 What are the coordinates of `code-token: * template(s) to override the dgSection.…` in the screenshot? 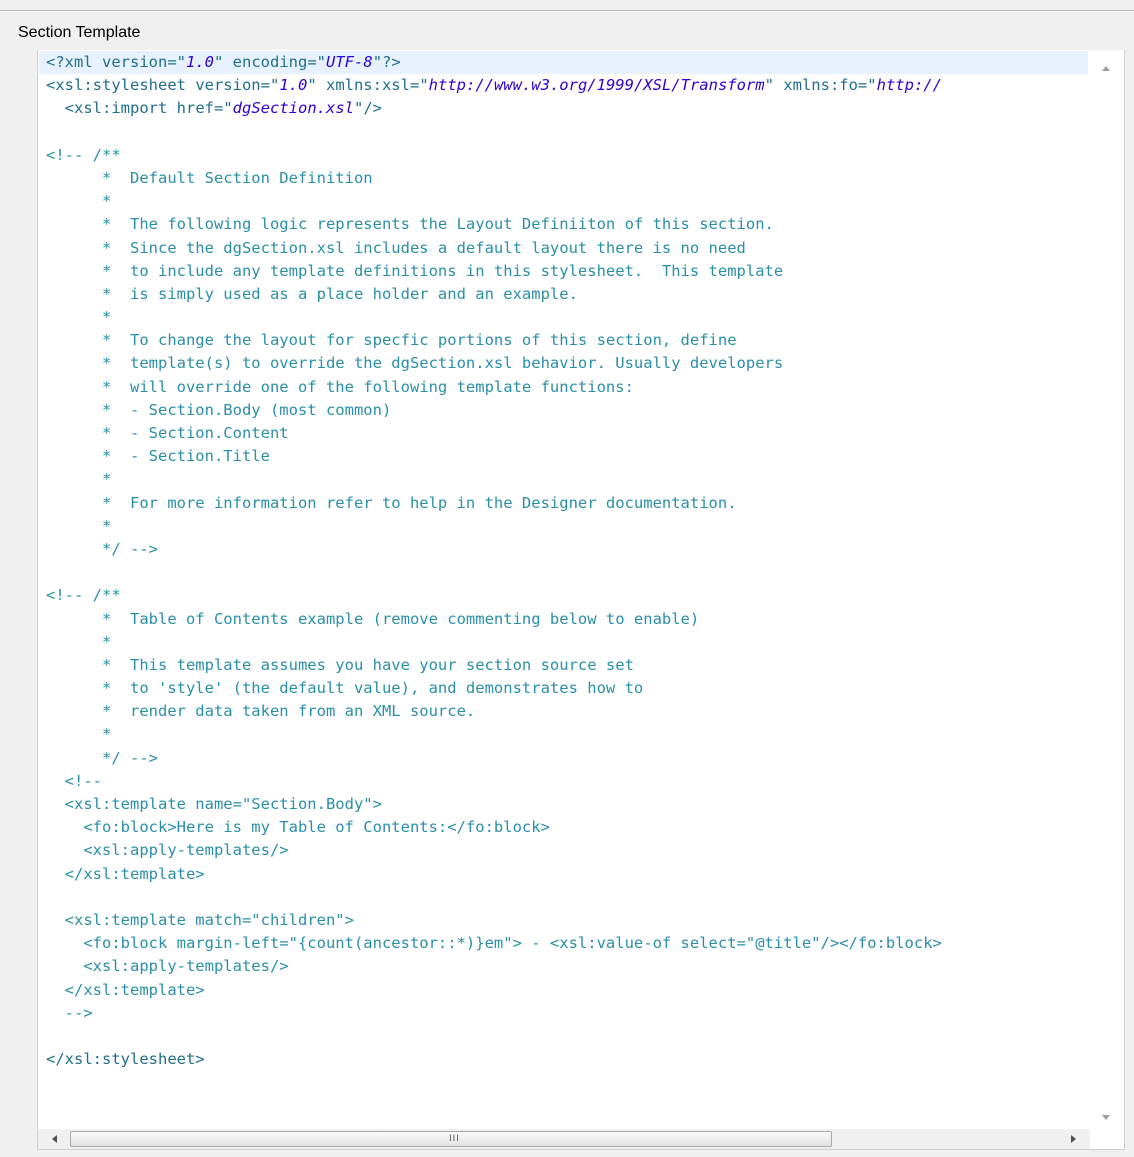 It's located at (415, 363).